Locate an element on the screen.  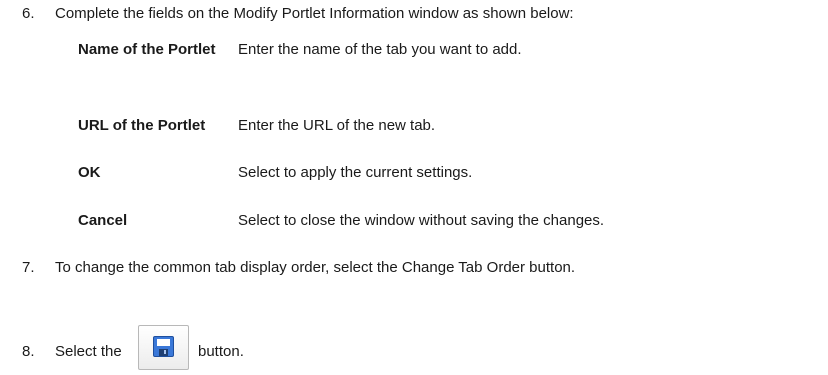
step-number: 8. is located at coordinates (28, 351).